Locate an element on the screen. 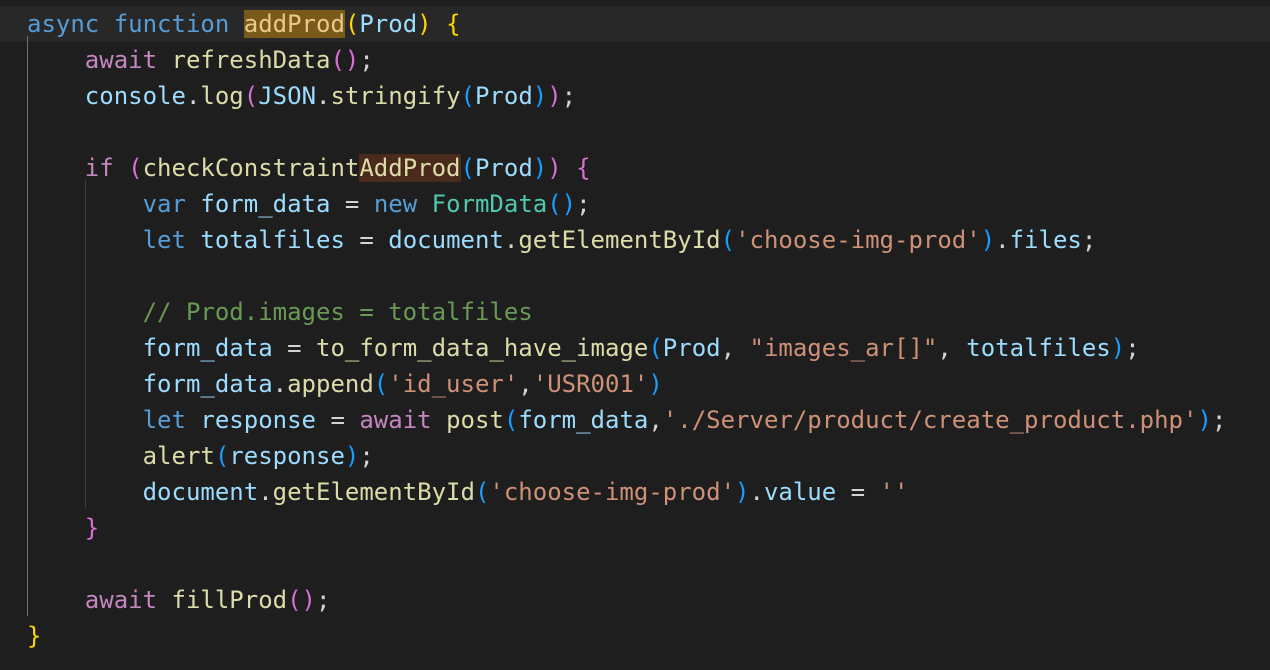 The image size is (1270, 670). code-token: checkConstraint is located at coordinates (251, 168).